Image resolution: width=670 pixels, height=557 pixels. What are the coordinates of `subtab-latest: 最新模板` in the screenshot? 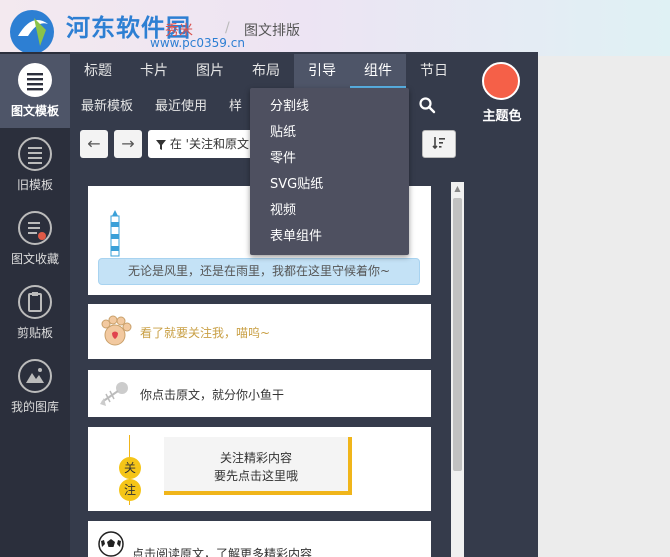 It's located at (107, 107).